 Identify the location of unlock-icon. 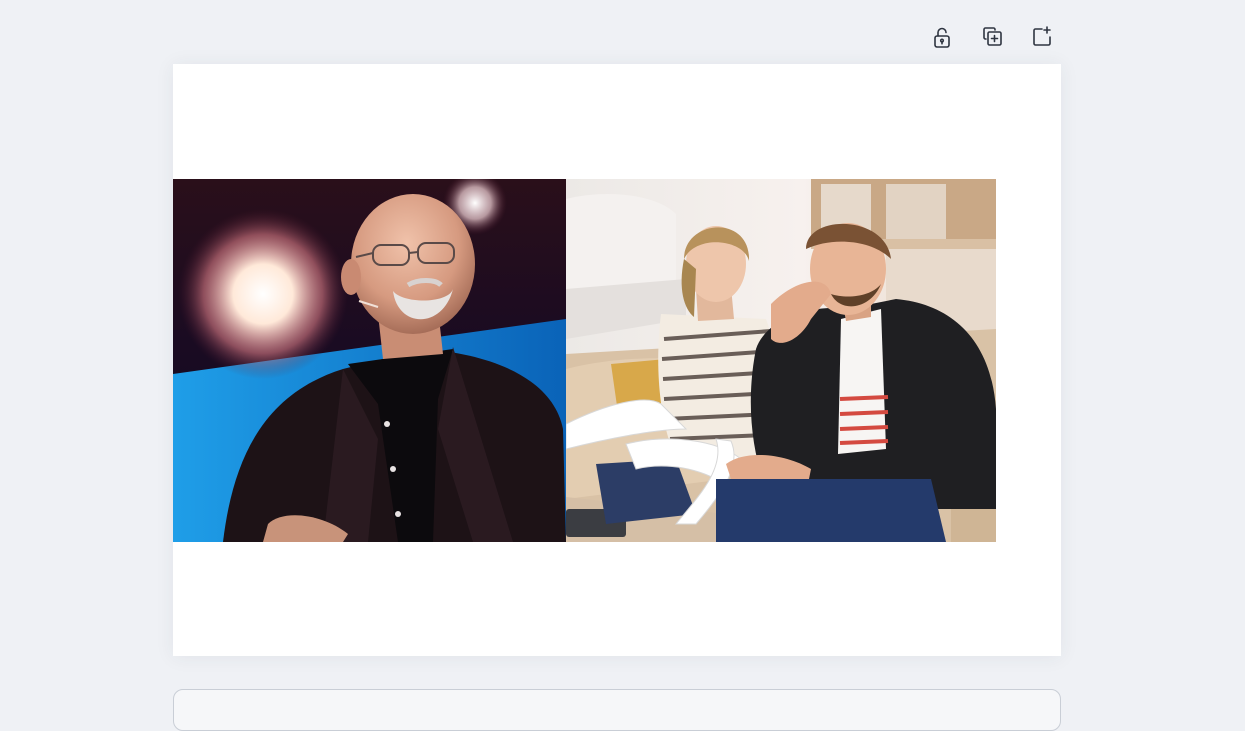
(942, 39).